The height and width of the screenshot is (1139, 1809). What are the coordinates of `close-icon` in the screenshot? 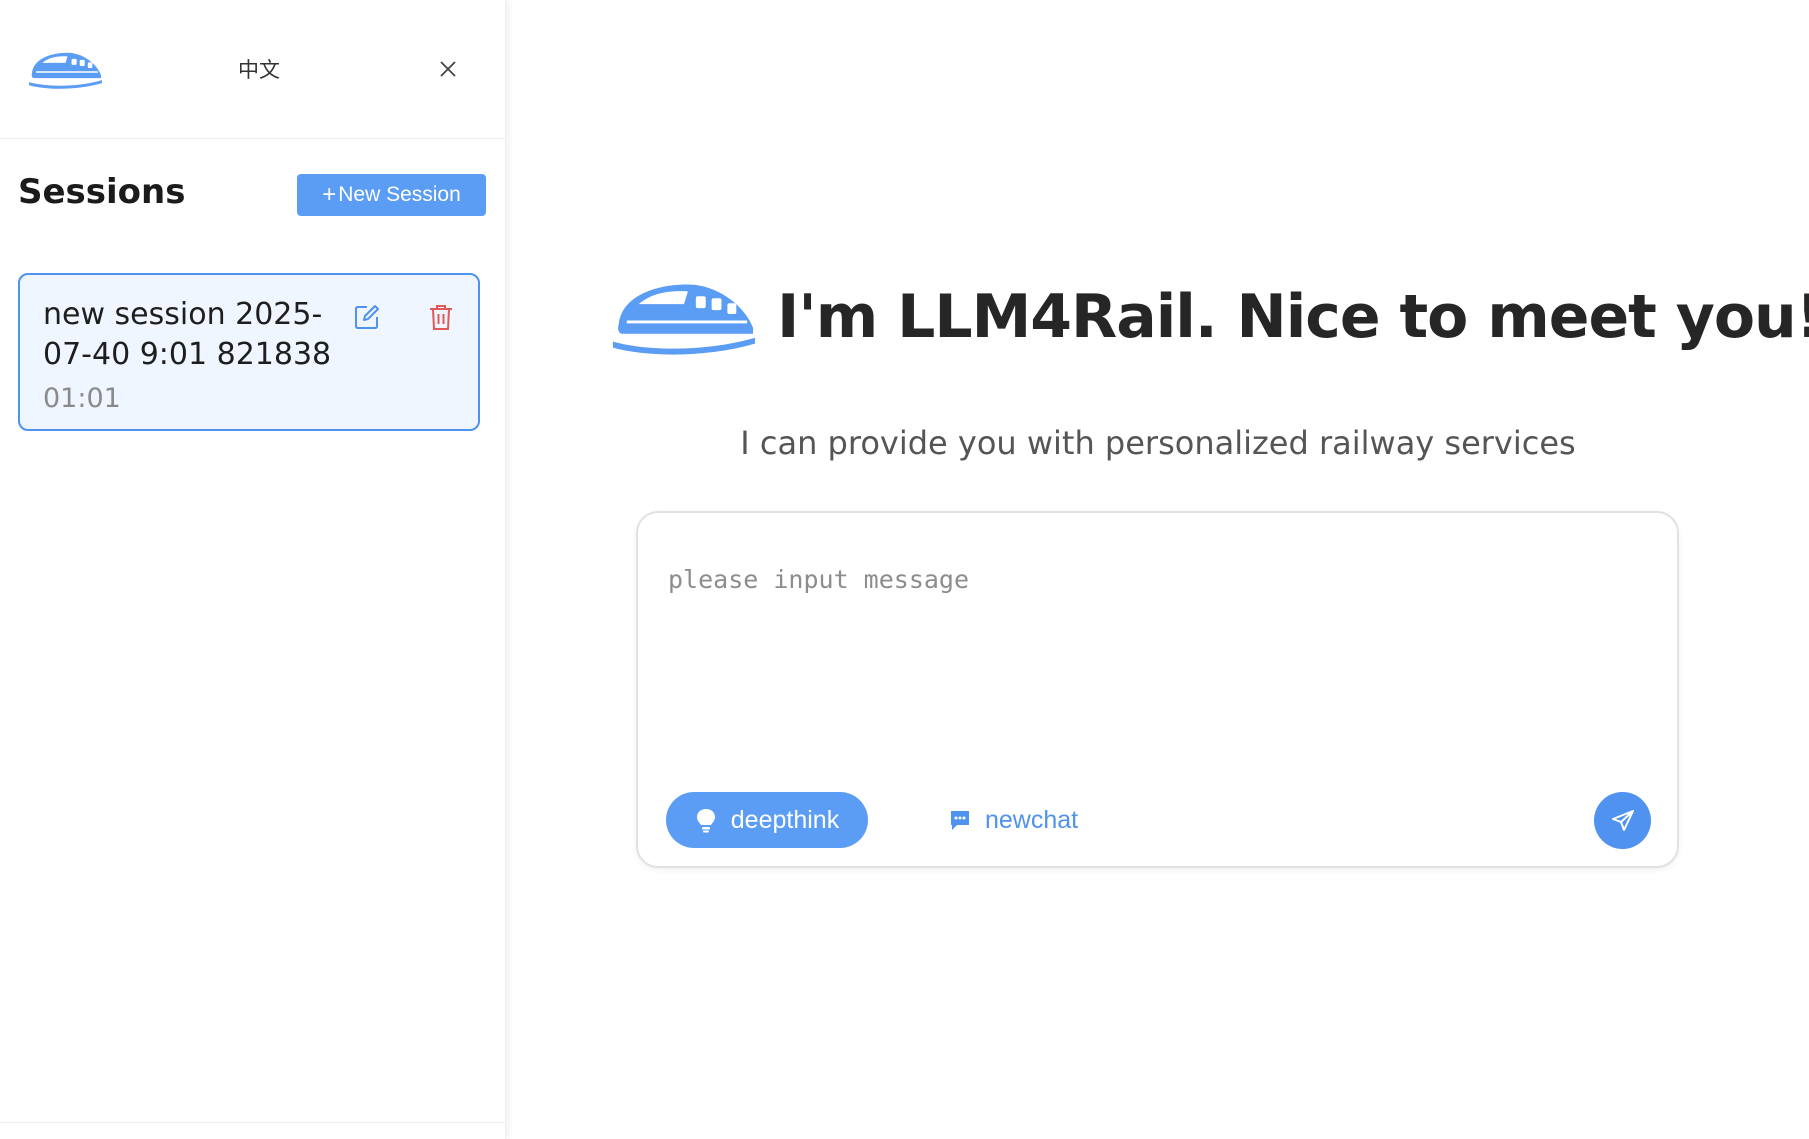 It's located at (448, 69).